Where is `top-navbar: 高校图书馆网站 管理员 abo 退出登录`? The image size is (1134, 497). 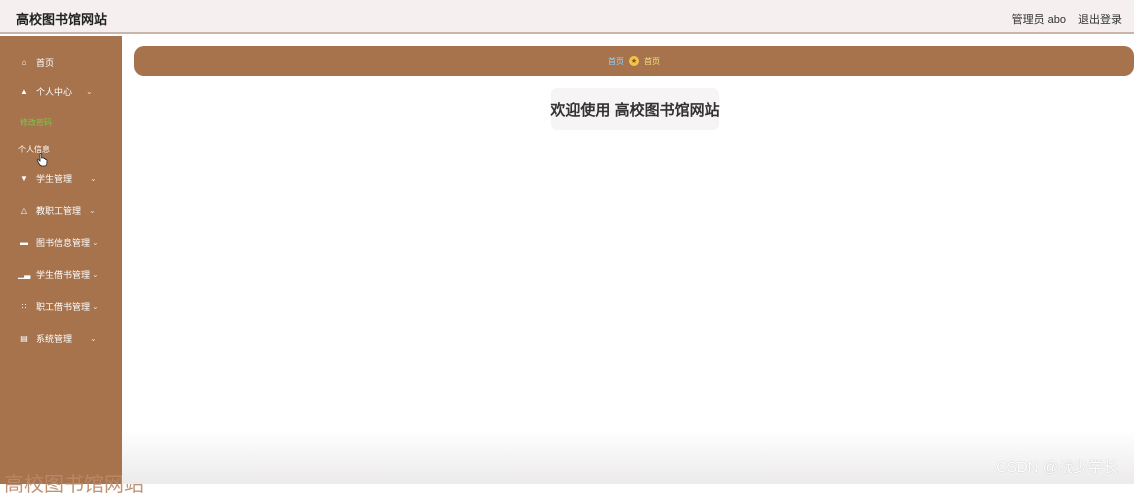 top-navbar: 高校图书馆网站 管理员 abo 退出登录 is located at coordinates (567, 17).